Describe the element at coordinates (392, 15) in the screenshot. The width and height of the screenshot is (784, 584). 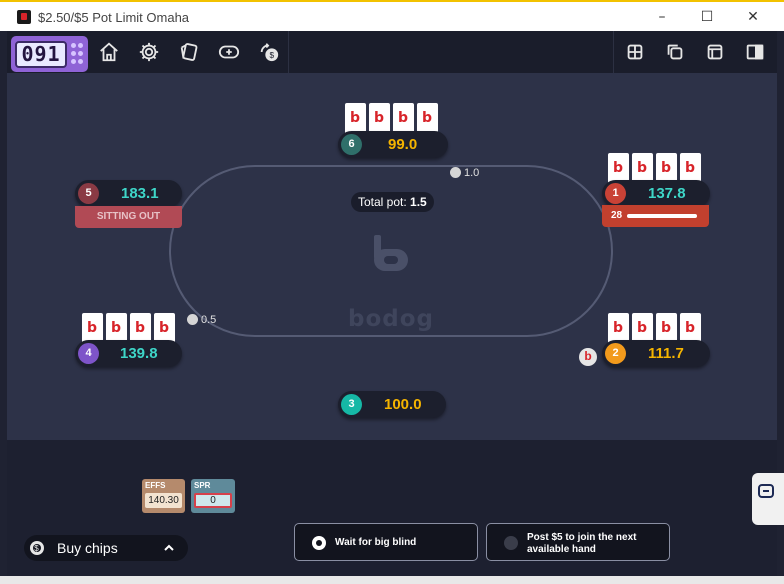
I see `title-bar: $2.50/$5 Pot Limit Omaha – ☐ ✕` at that location.